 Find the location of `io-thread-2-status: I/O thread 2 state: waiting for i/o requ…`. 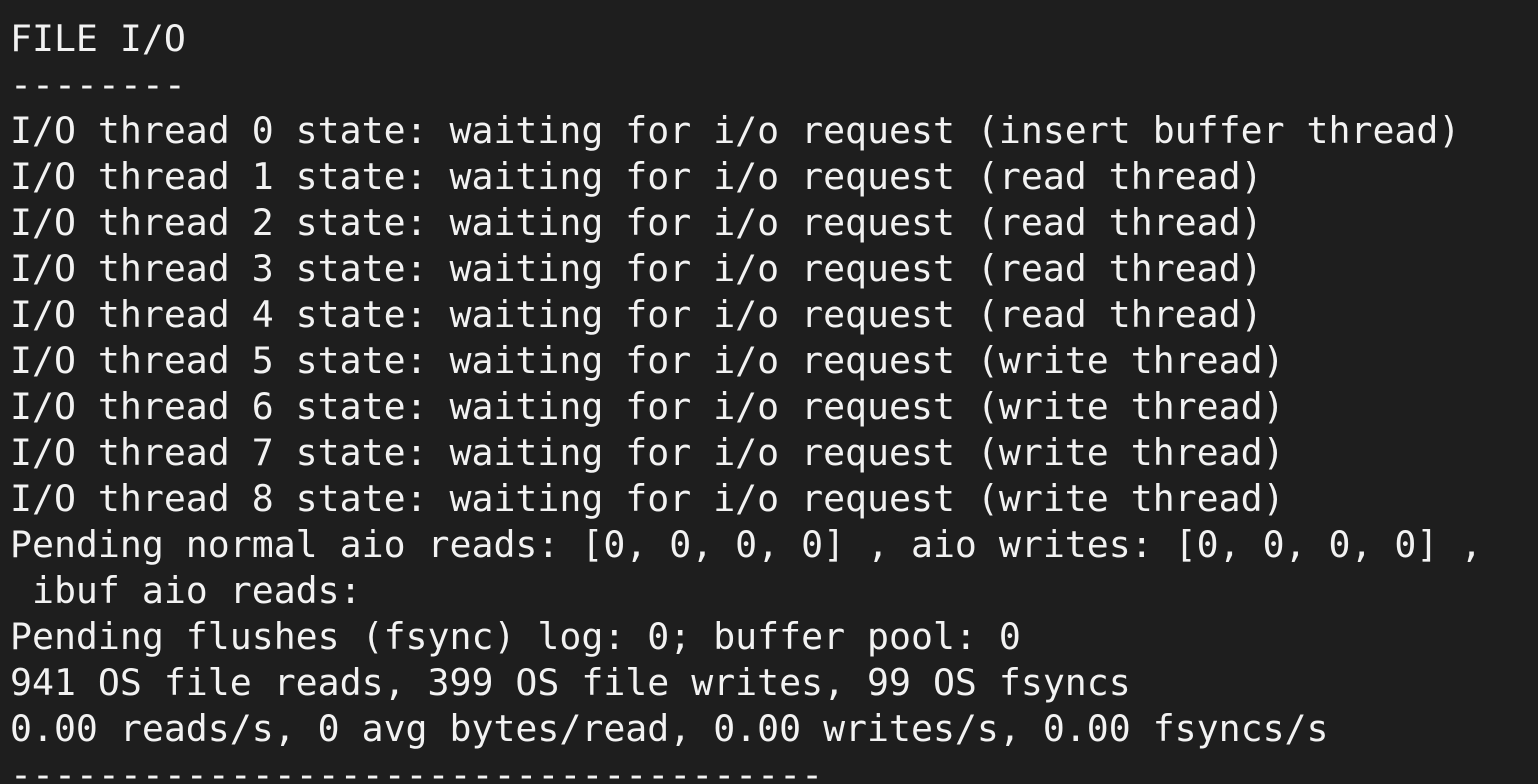

io-thread-2-status: I/O thread 2 state: waiting for i/o requ… is located at coordinates (636, 222).